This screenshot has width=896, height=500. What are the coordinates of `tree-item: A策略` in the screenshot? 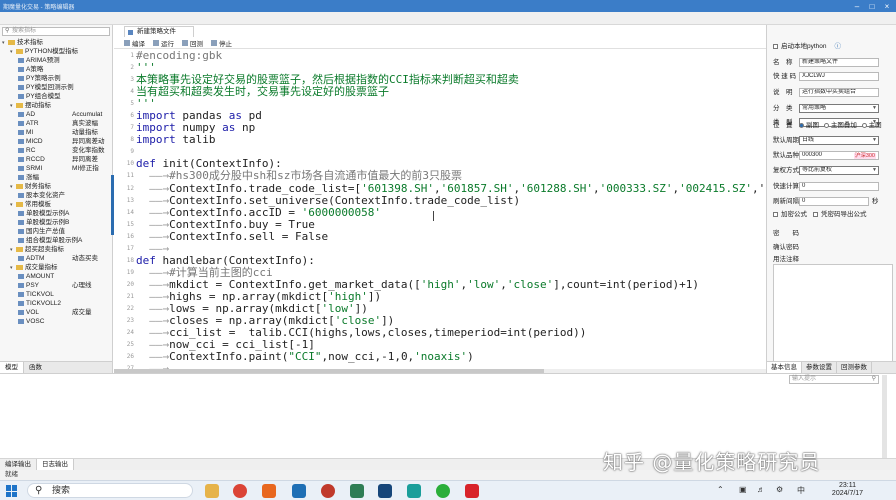 It's located at (56, 69).